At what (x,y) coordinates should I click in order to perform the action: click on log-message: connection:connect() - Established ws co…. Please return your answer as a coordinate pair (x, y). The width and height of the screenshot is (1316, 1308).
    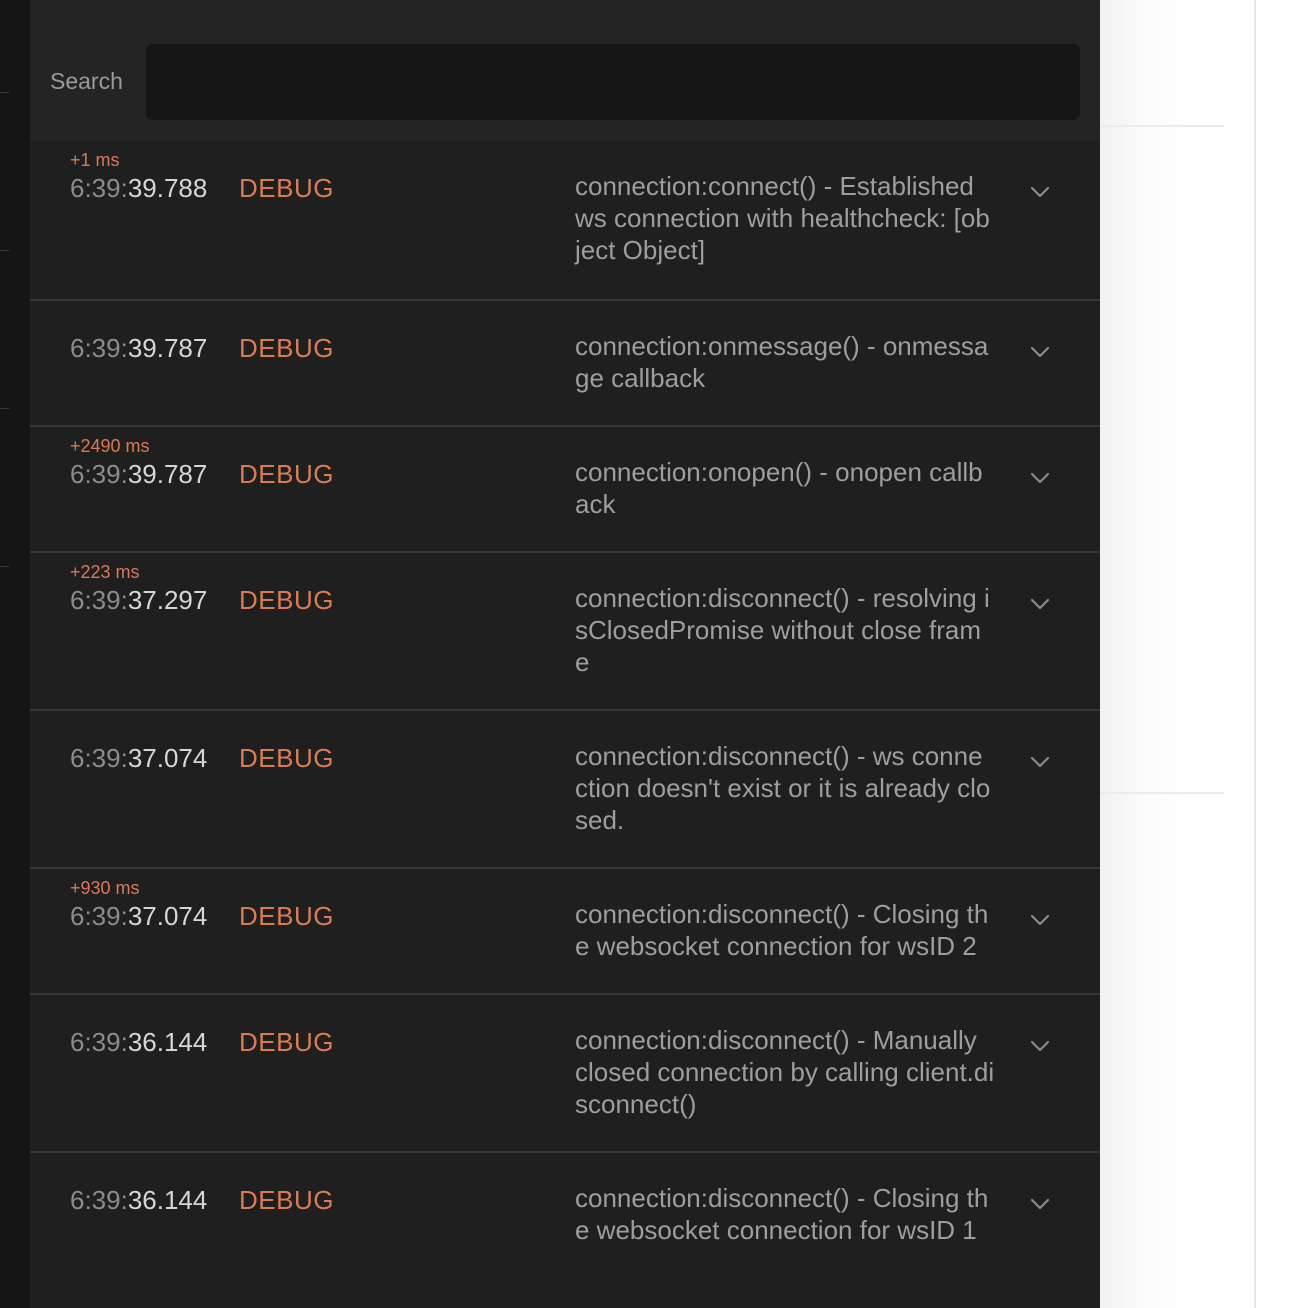
    Looking at the image, I should click on (782, 218).